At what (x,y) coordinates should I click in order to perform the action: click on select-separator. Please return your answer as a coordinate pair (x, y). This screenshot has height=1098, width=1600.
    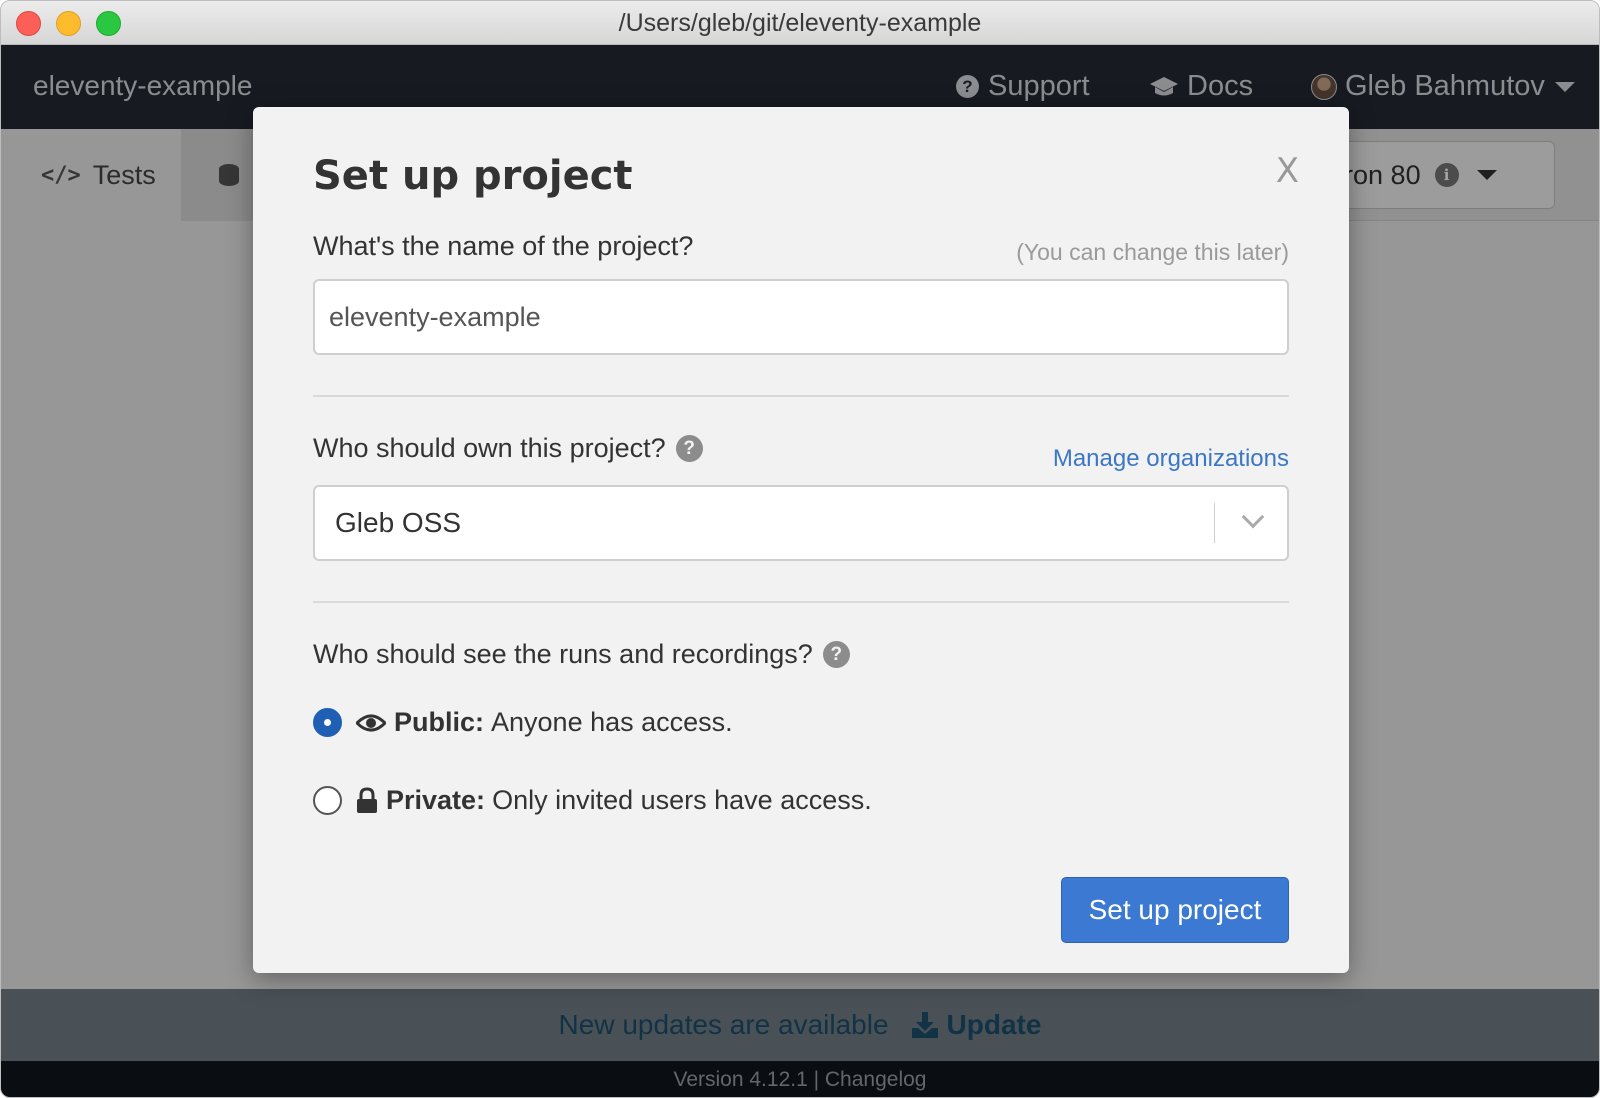
    Looking at the image, I should click on (1214, 523).